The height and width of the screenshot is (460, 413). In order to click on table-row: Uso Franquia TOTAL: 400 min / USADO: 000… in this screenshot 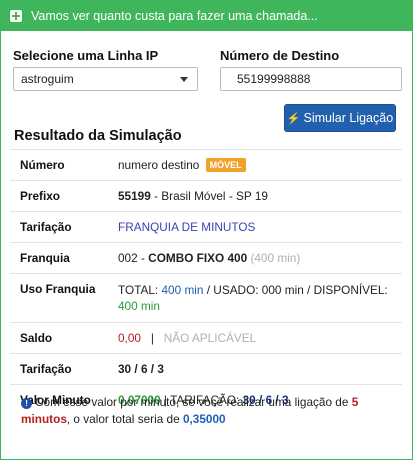, I will do `click(206, 298)`.